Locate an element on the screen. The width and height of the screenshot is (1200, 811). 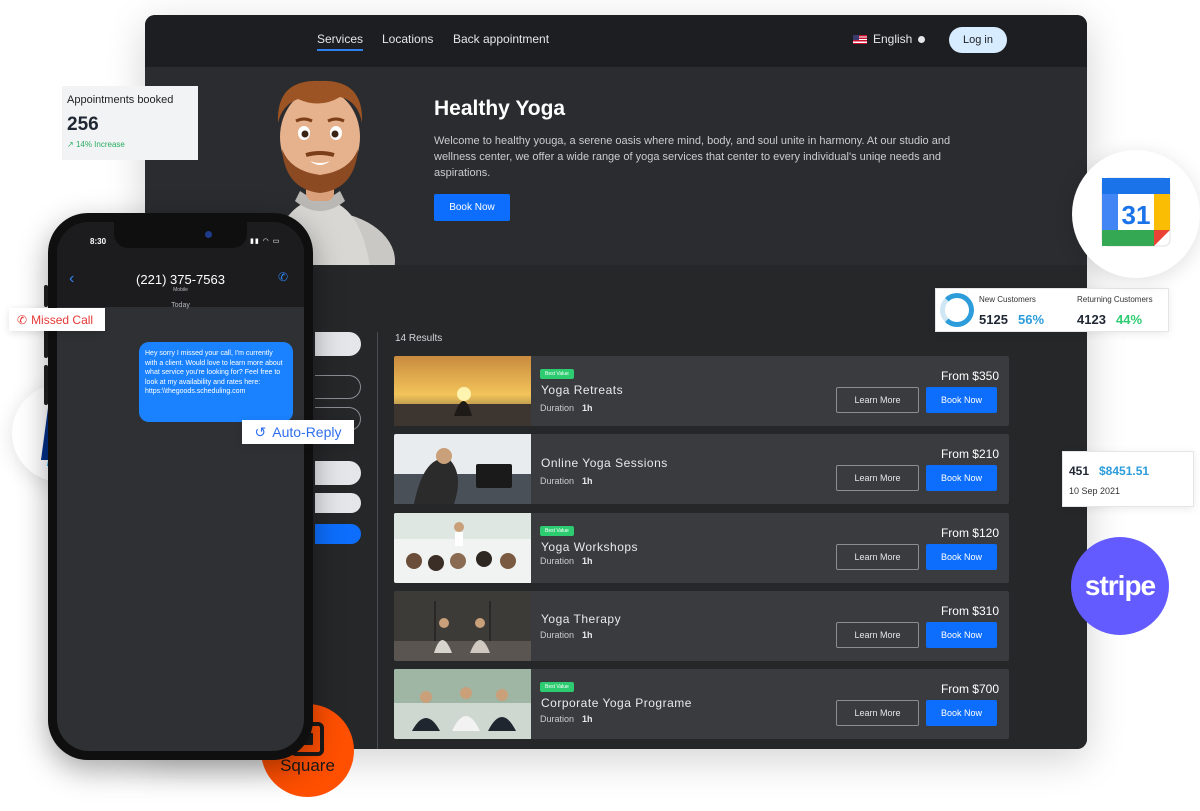
service-image-workshops is located at coordinates (462, 548).